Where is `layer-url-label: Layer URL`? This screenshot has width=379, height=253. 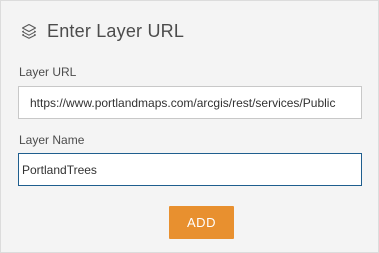 layer-url-label: Layer URL is located at coordinates (48, 72).